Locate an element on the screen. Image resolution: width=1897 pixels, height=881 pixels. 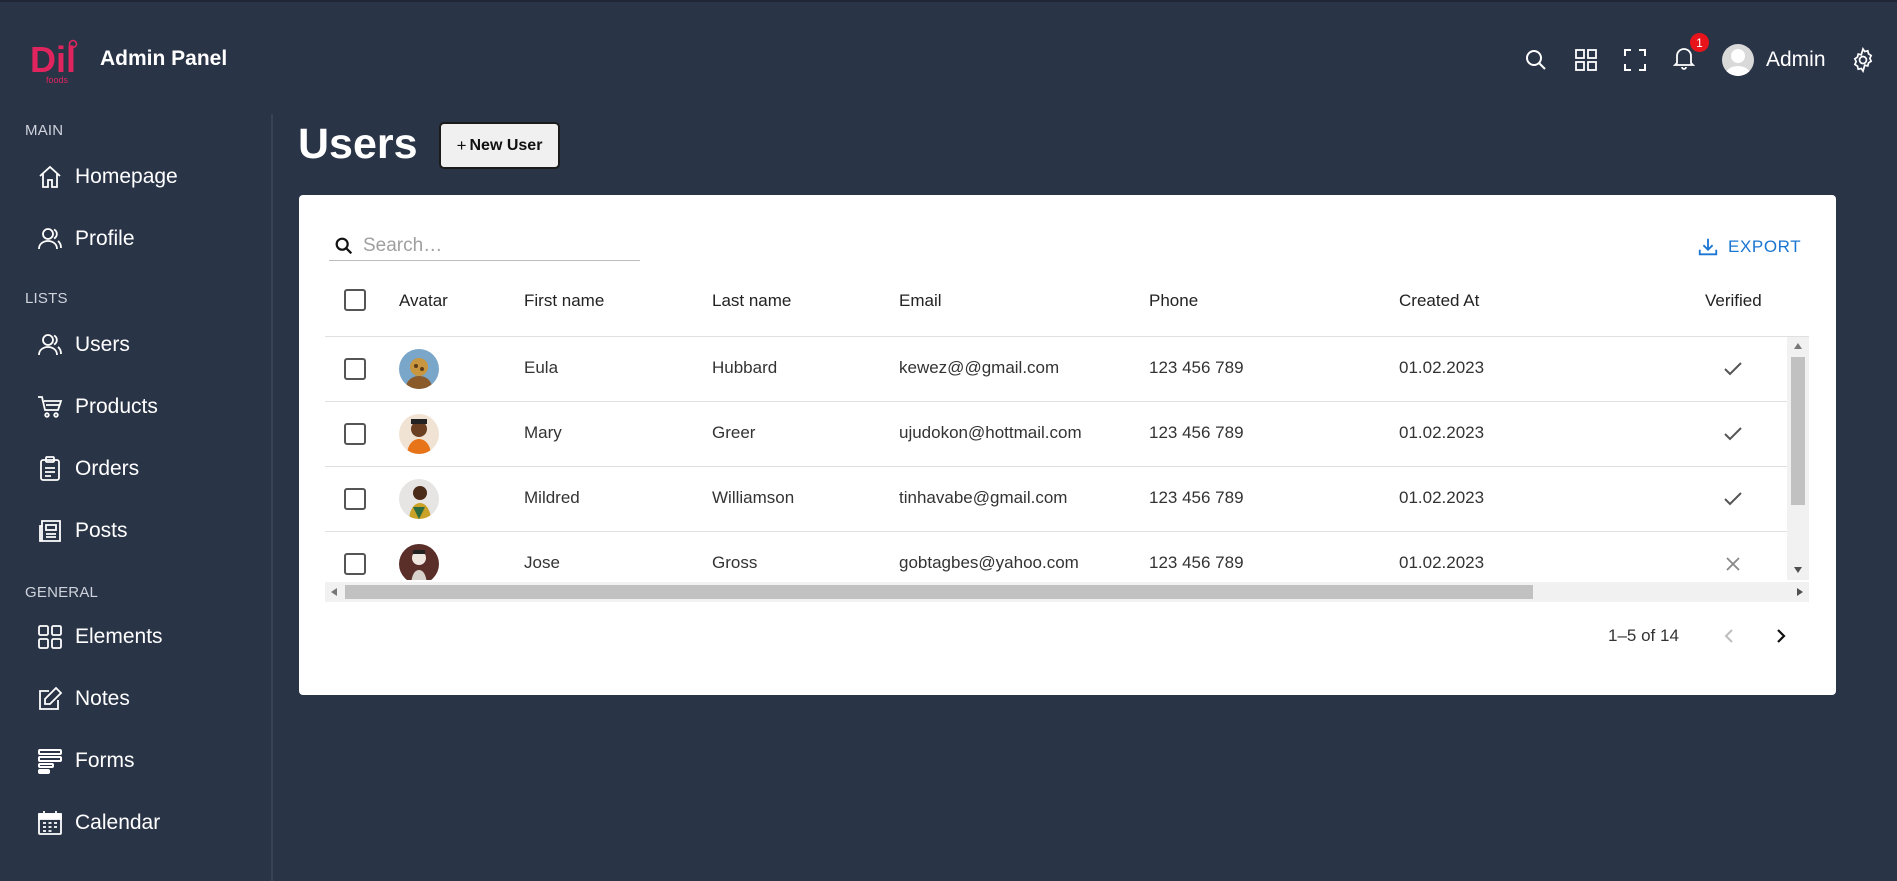
svg-text: foods is located at coordinates (57, 80).